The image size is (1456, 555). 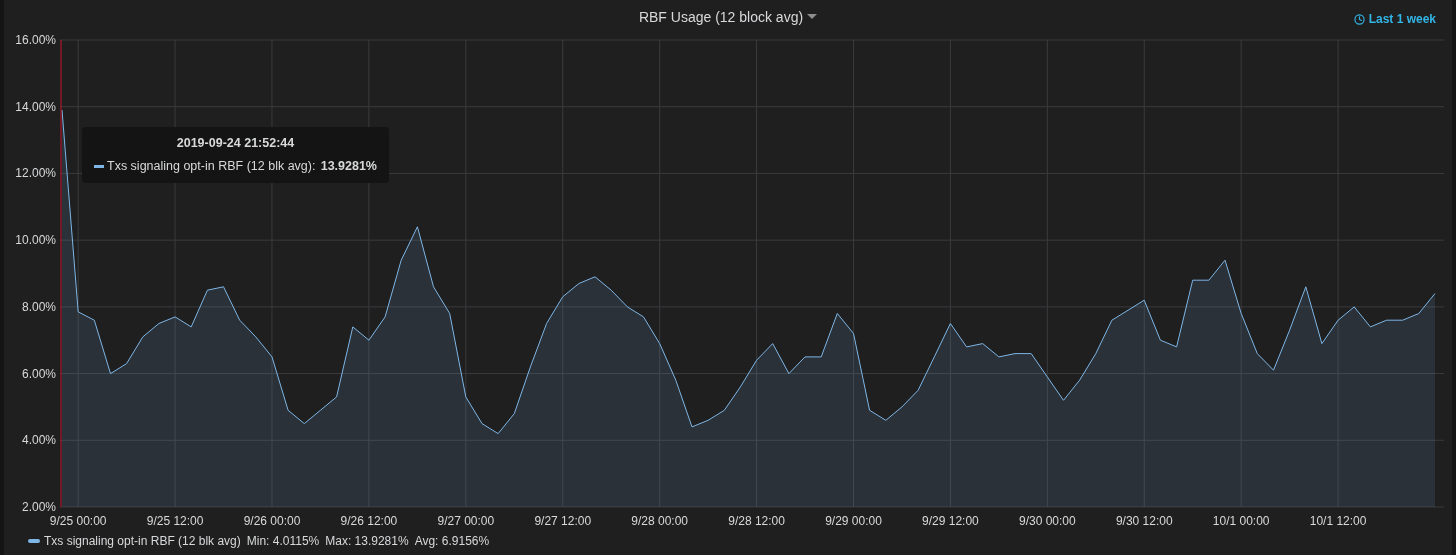 What do you see at coordinates (369, 519) in the screenshot?
I see `x-axis-label: 9/26 12:00` at bounding box center [369, 519].